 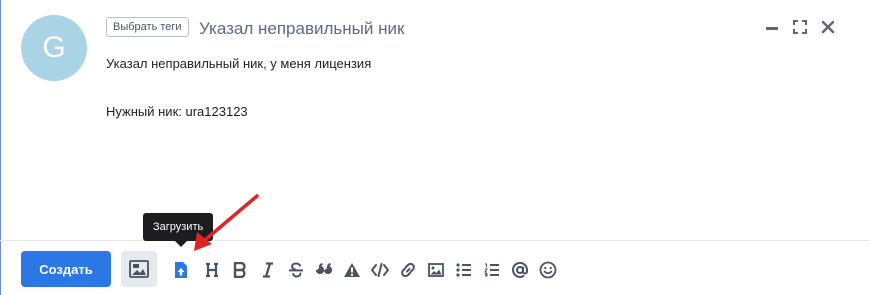 I want to click on bold-icon, so click(x=239, y=270).